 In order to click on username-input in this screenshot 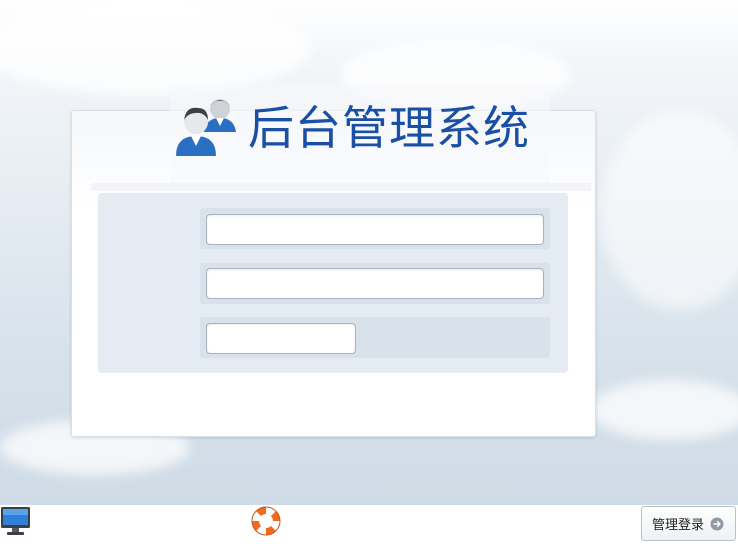, I will do `click(375, 229)`.